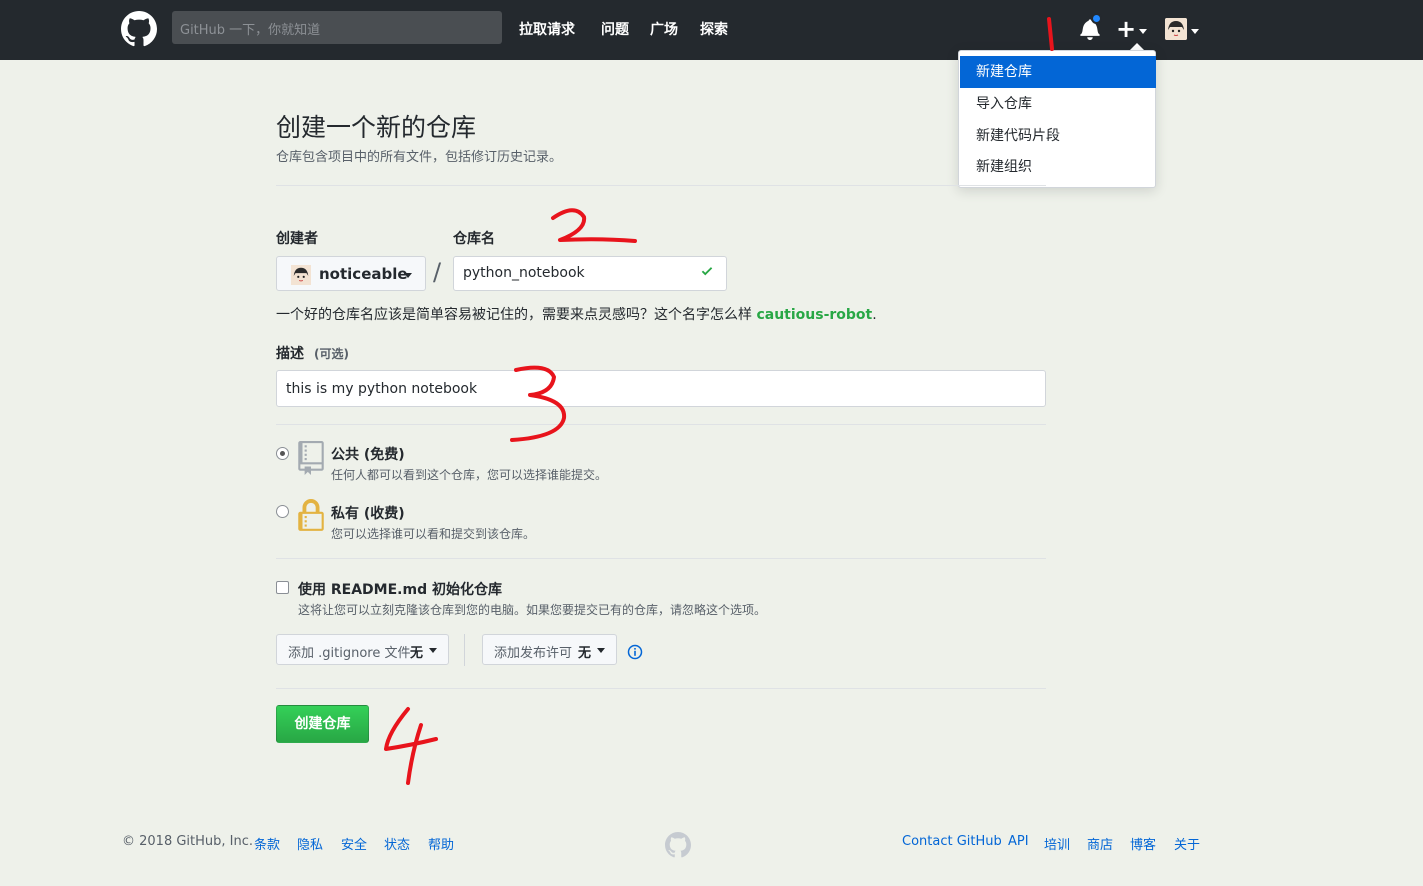 The width and height of the screenshot is (1423, 886). I want to click on gitignore-label: 添加 .gitignore 文件, so click(349, 653).